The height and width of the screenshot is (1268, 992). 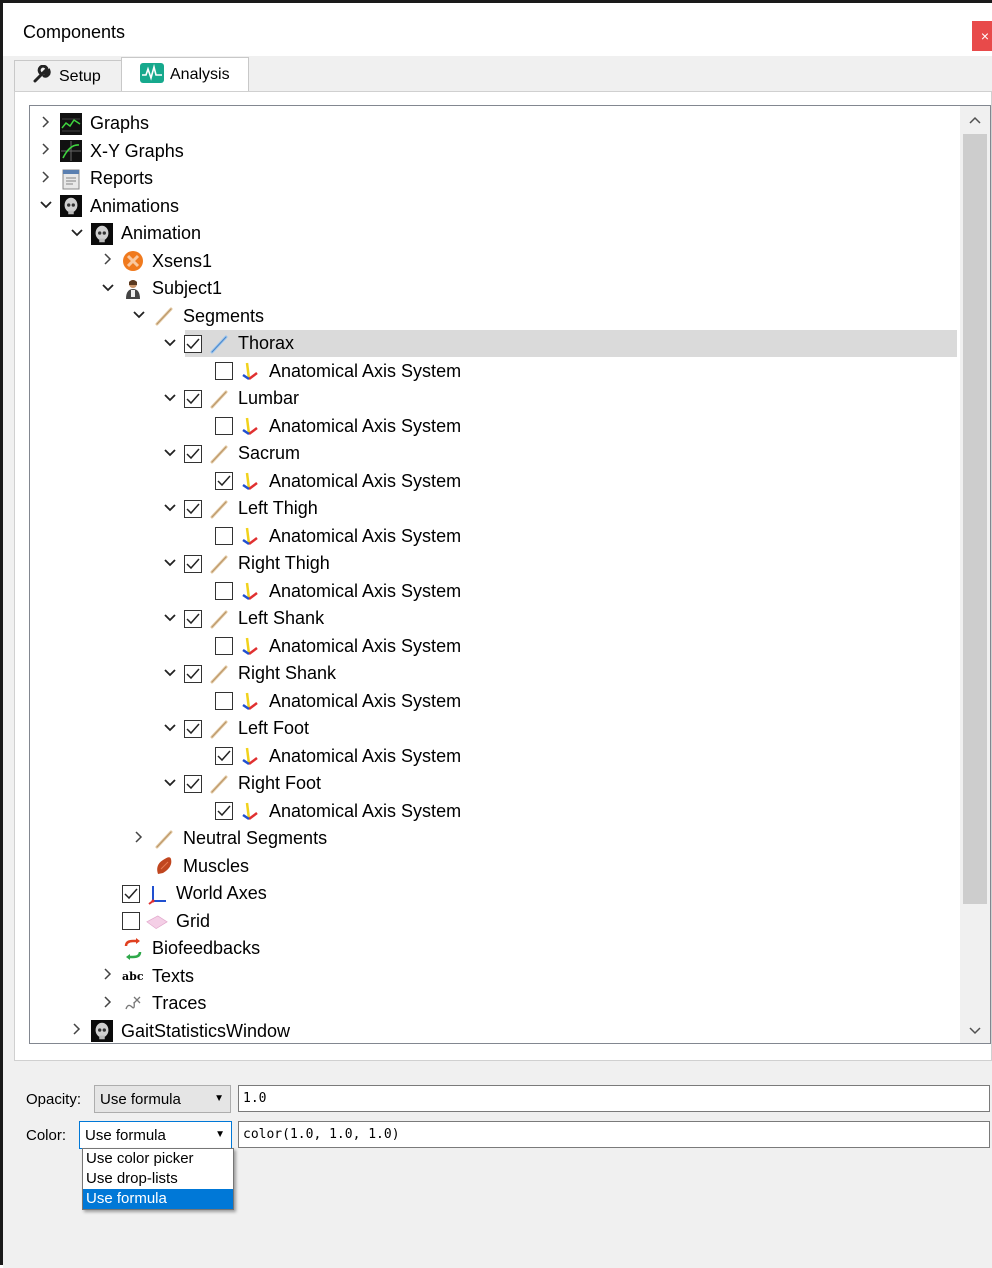 I want to click on opacity-mode-select: Use formula ▼, so click(x=162, y=1099).